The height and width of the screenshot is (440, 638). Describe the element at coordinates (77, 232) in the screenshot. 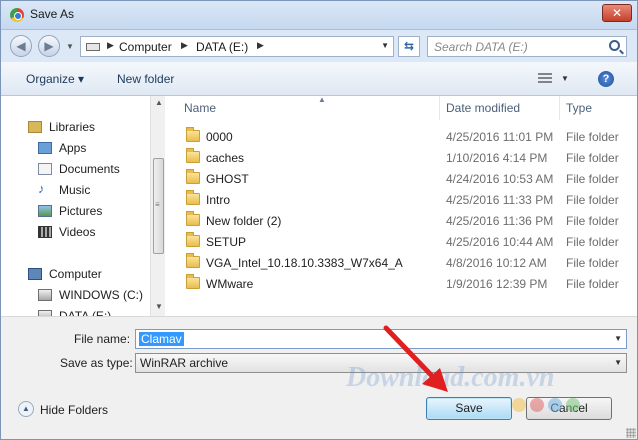

I see `sidebar-item-label: Videos` at that location.